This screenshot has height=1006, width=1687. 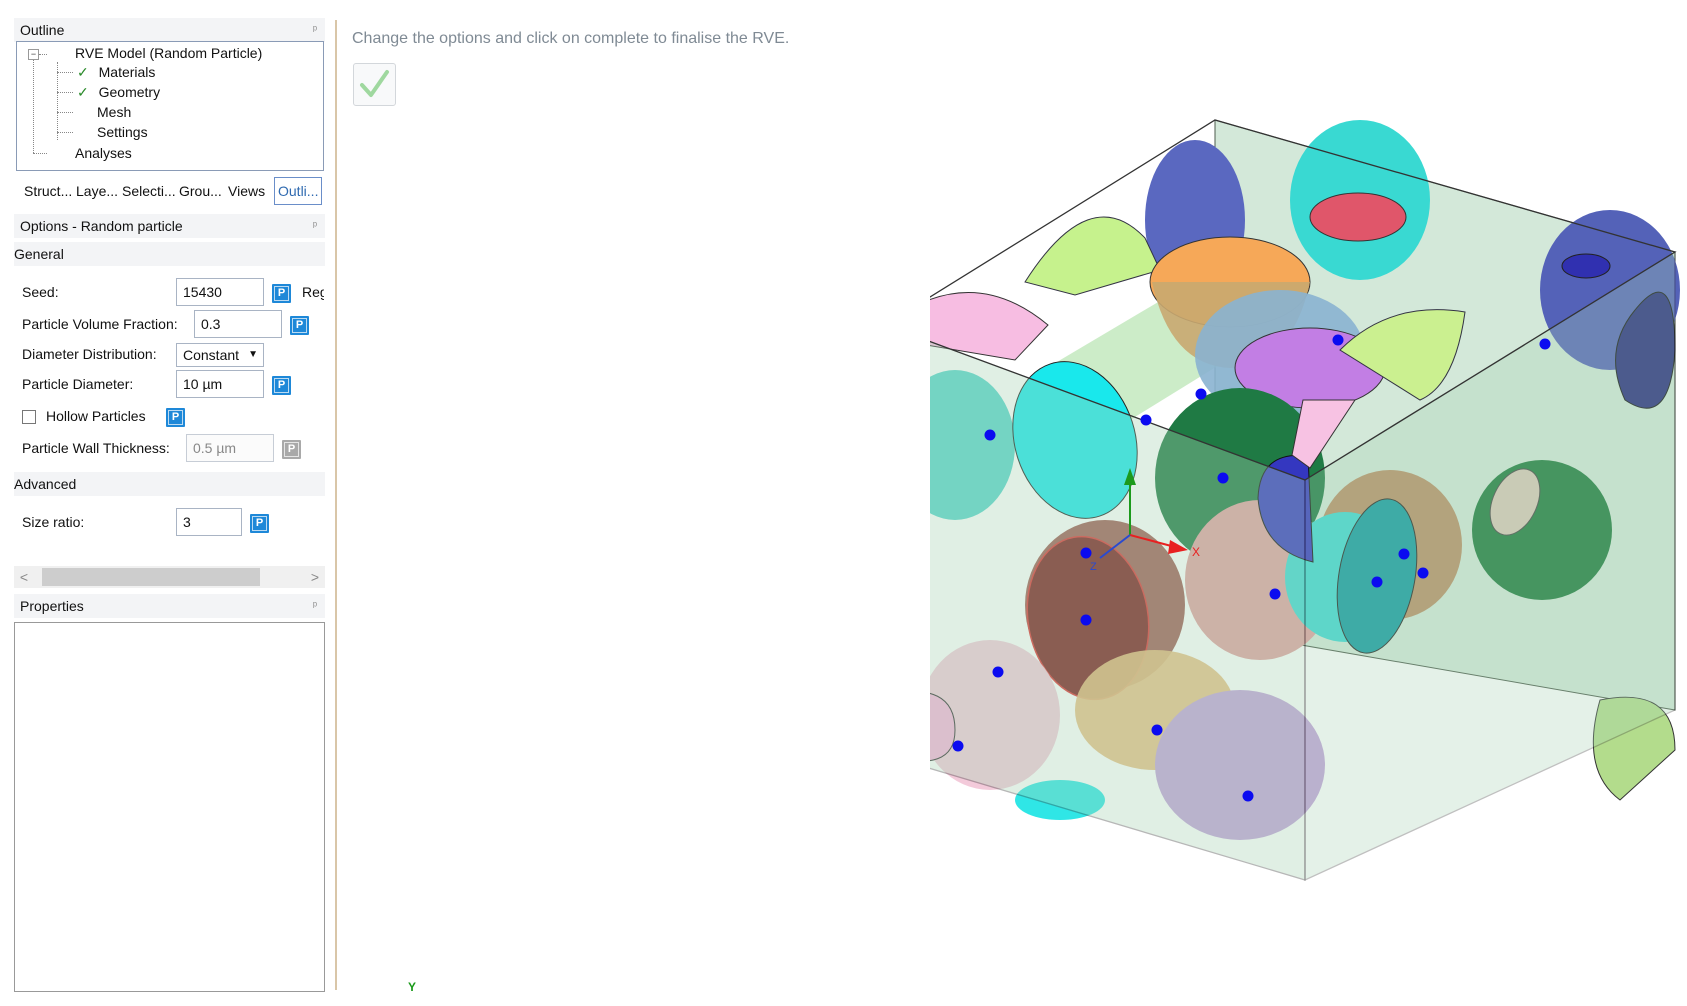 I want to click on properties-grid, so click(x=169, y=807).